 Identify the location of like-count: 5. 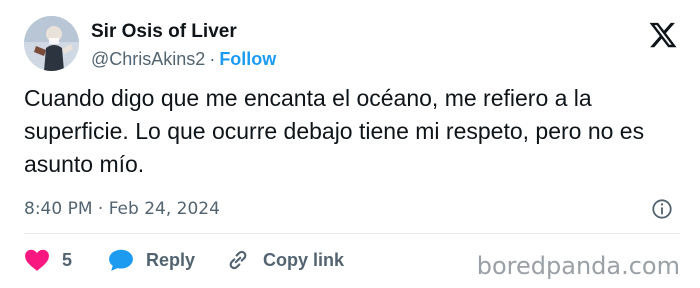
(67, 259).